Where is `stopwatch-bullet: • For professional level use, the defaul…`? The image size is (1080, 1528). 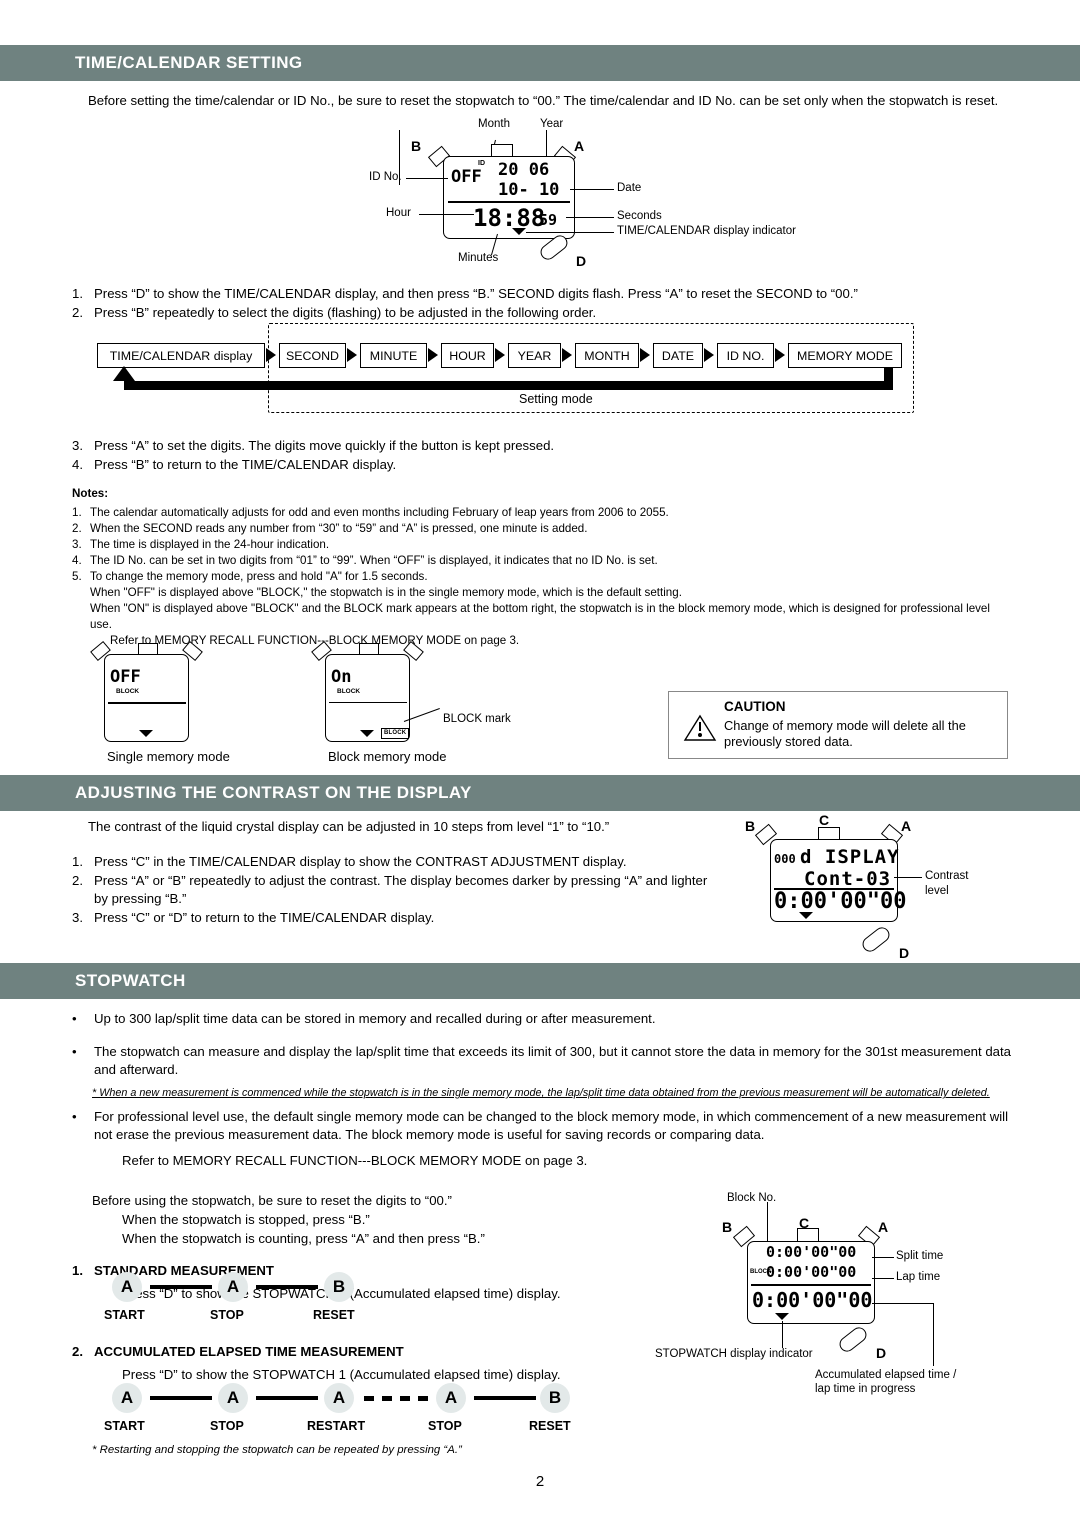 stopwatch-bullet: • For professional level use, the defaul… is located at coordinates (542, 1125).